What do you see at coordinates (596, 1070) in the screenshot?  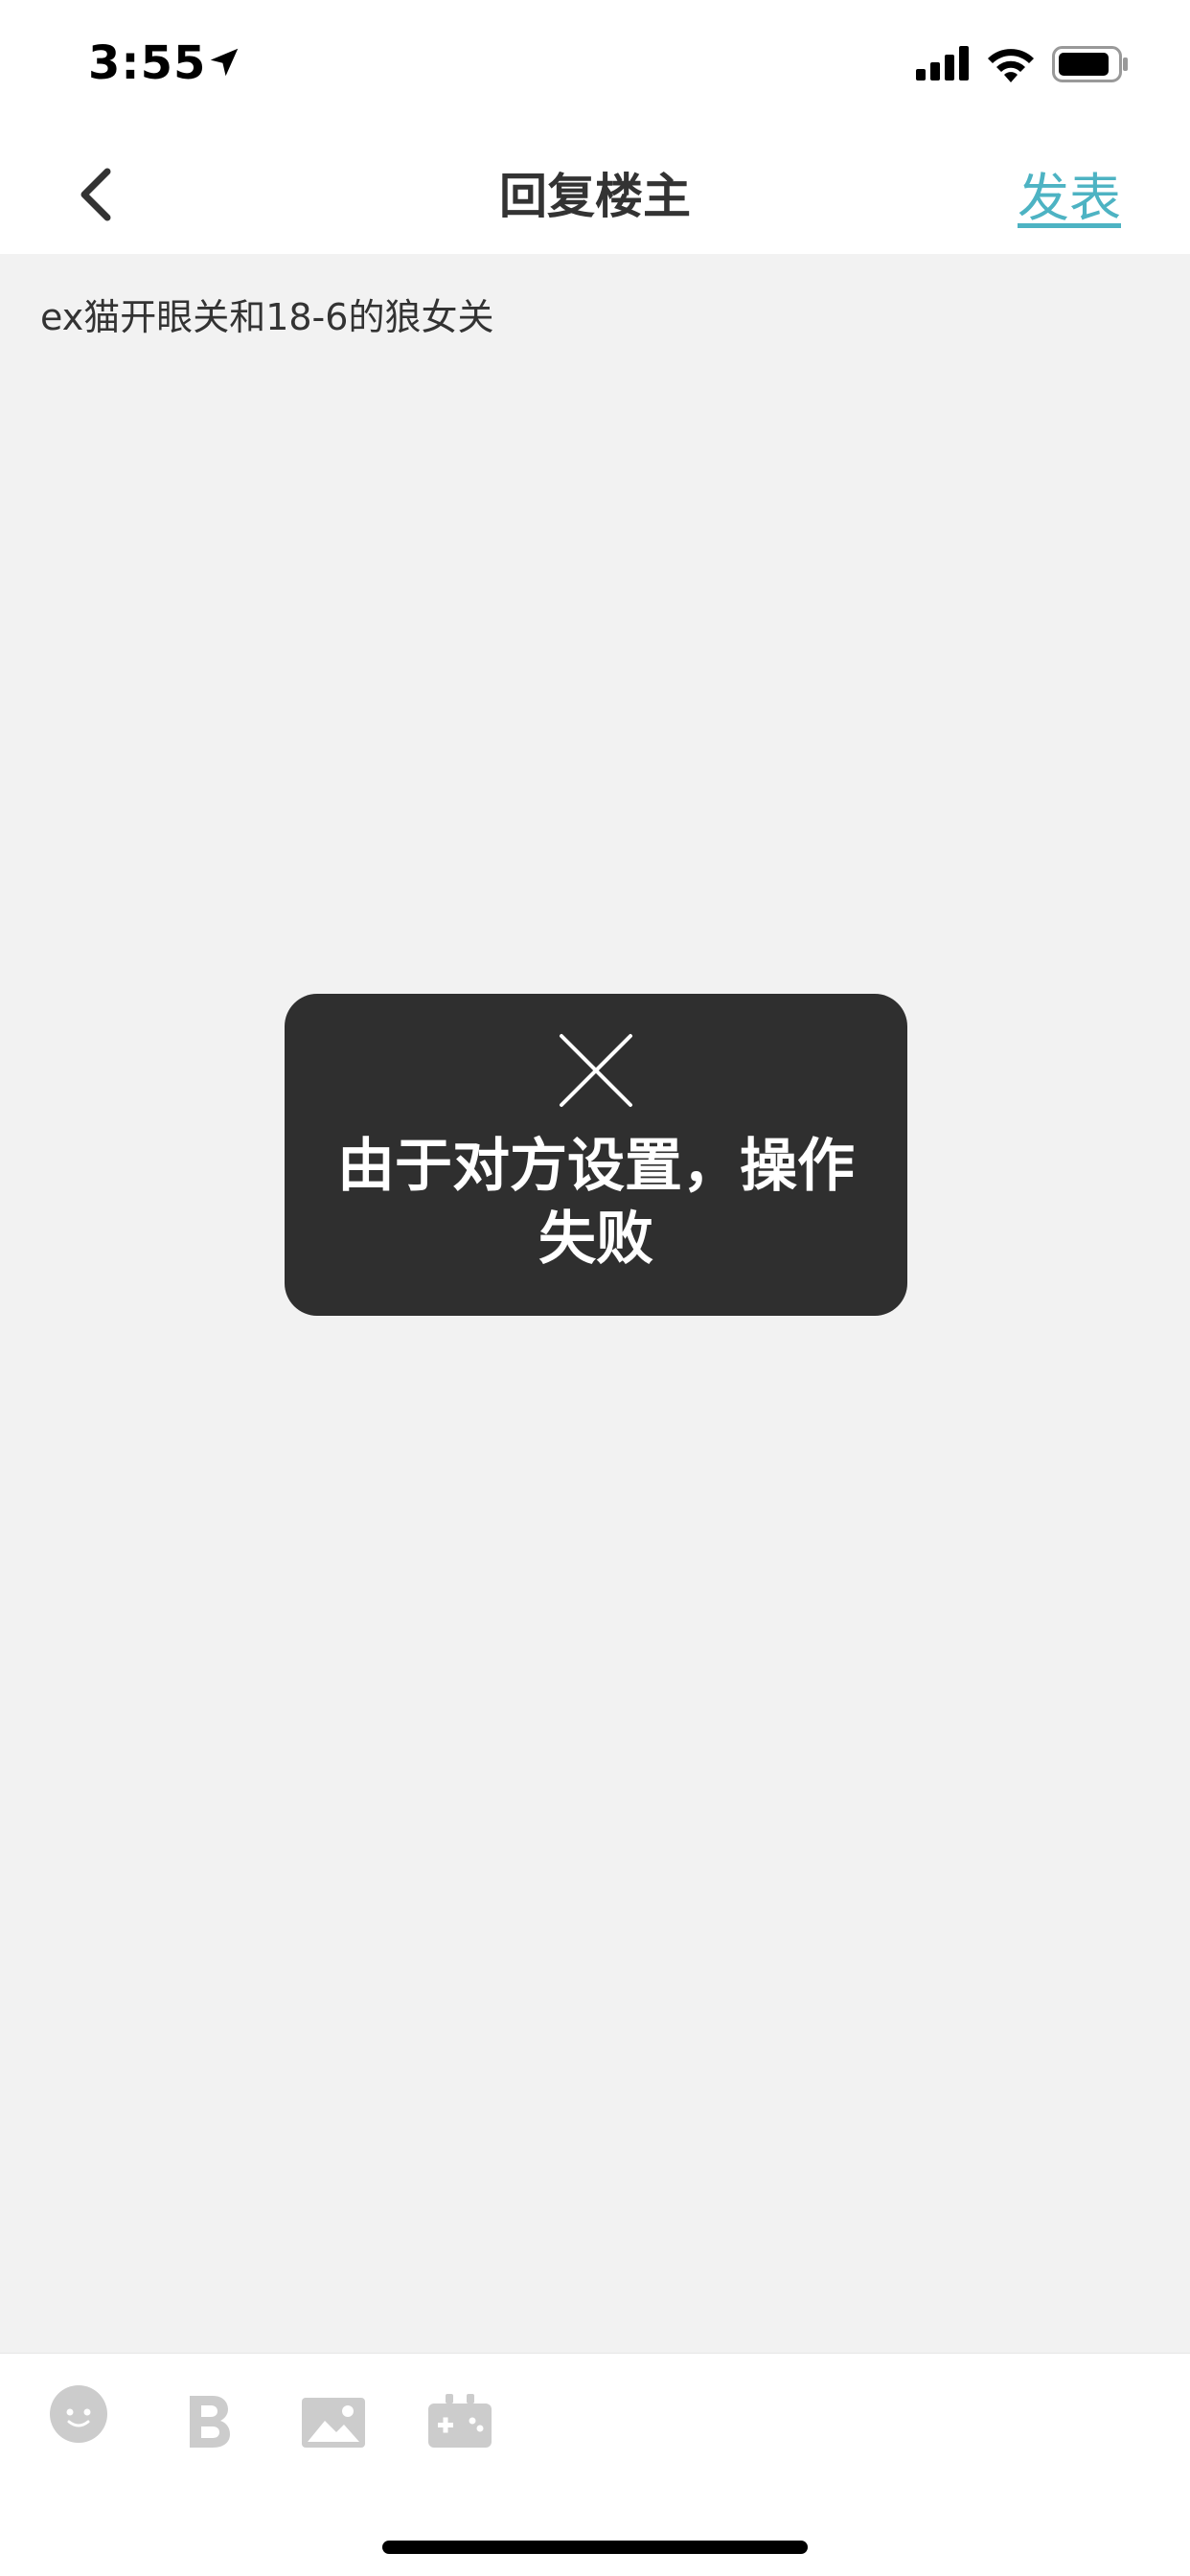 I see `close-icon` at bounding box center [596, 1070].